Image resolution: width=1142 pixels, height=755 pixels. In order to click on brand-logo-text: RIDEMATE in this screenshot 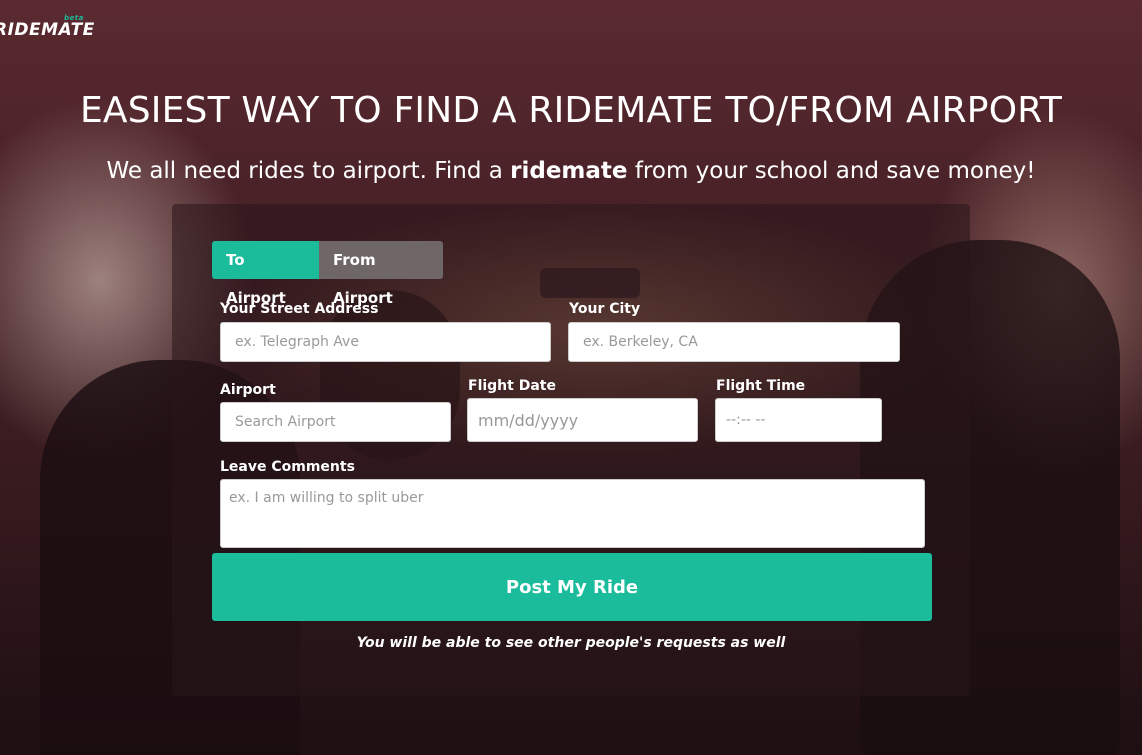, I will do `click(47, 30)`.